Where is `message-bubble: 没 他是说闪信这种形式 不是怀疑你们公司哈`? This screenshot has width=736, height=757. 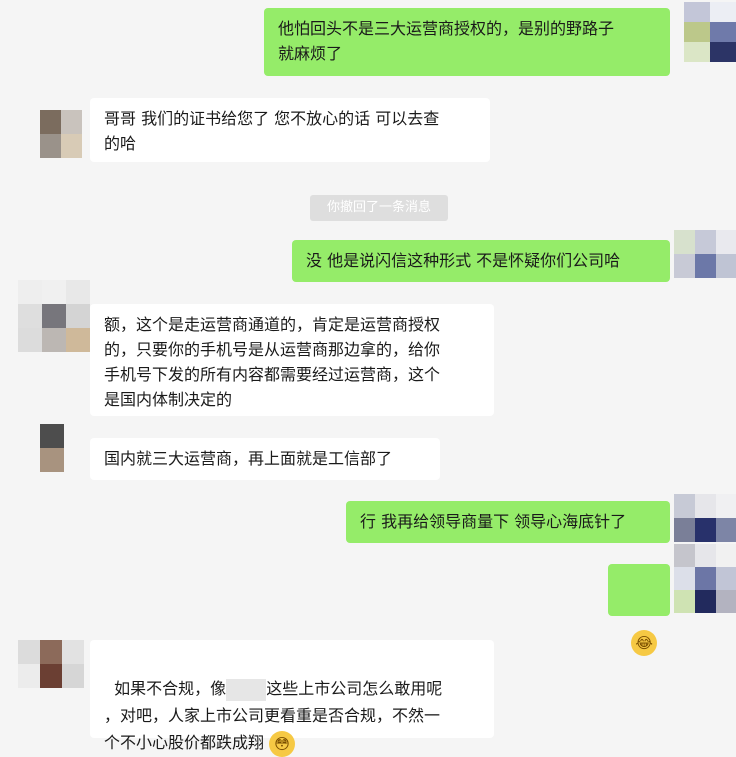
message-bubble: 没 他是说闪信这种形式 不是怀疑你们公司哈 is located at coordinates (481, 261).